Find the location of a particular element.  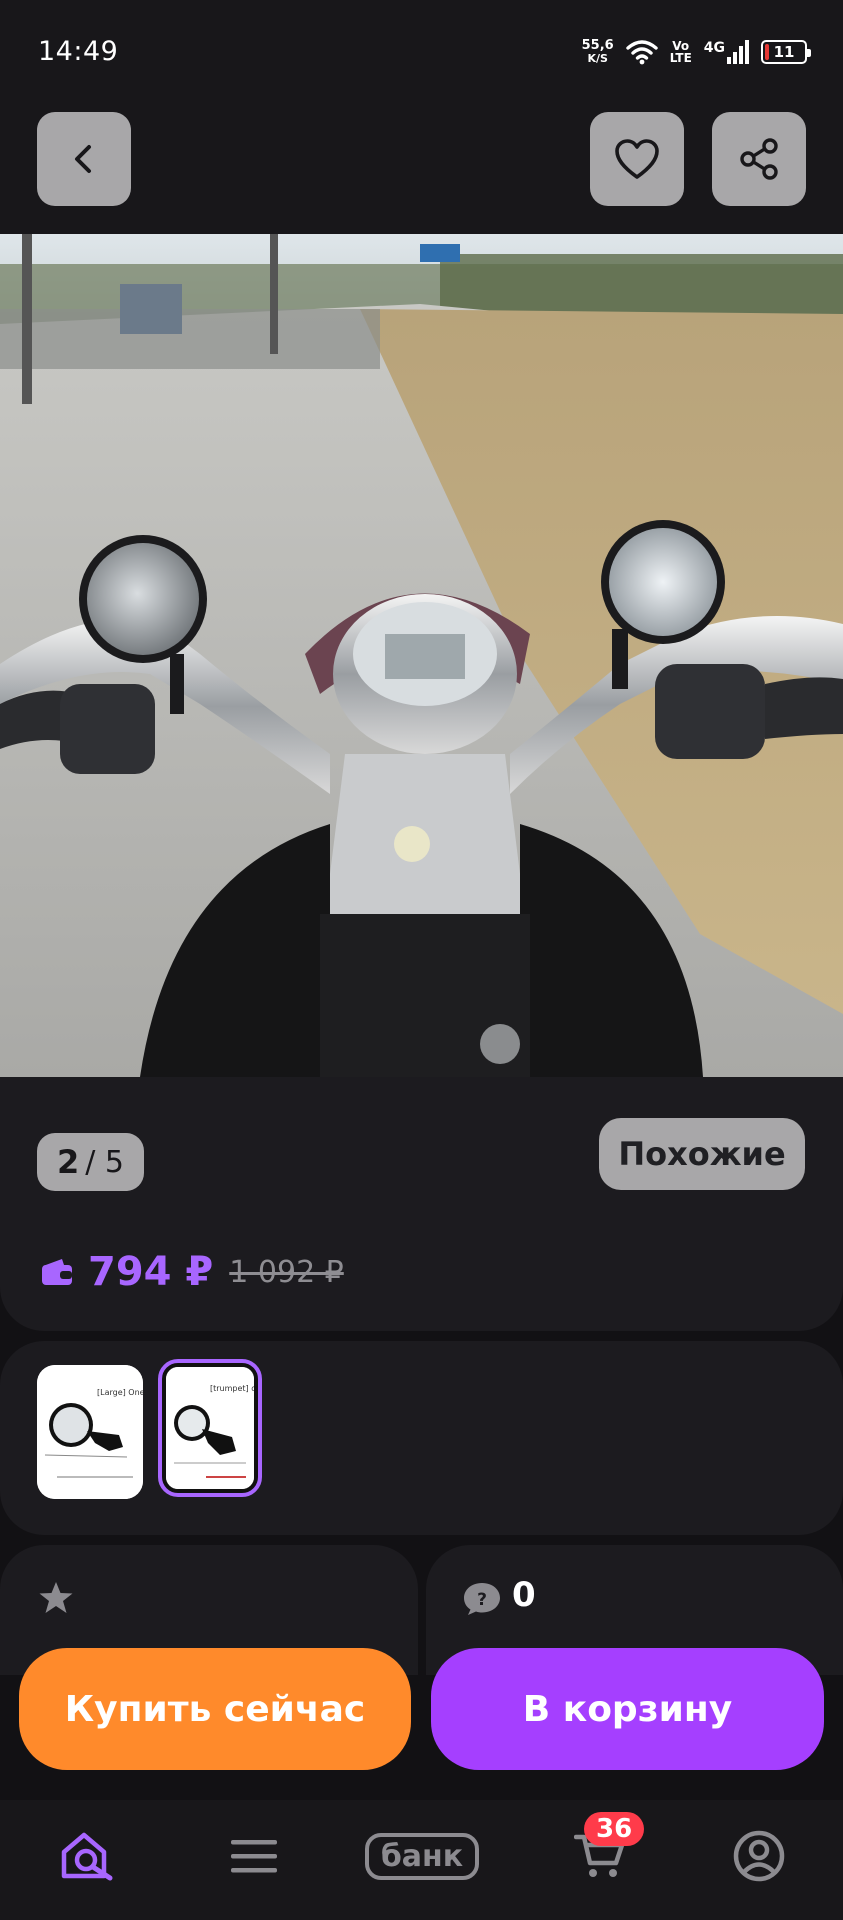

share-icon is located at coordinates (759, 159).